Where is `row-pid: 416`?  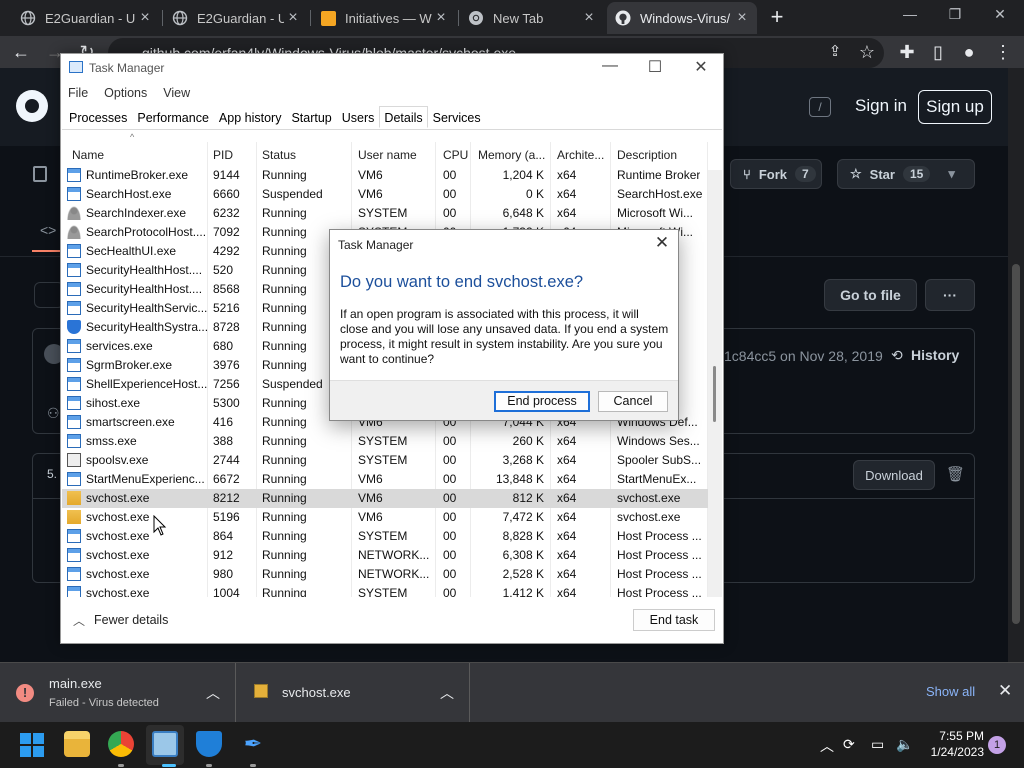
row-pid: 416 is located at coordinates (223, 422).